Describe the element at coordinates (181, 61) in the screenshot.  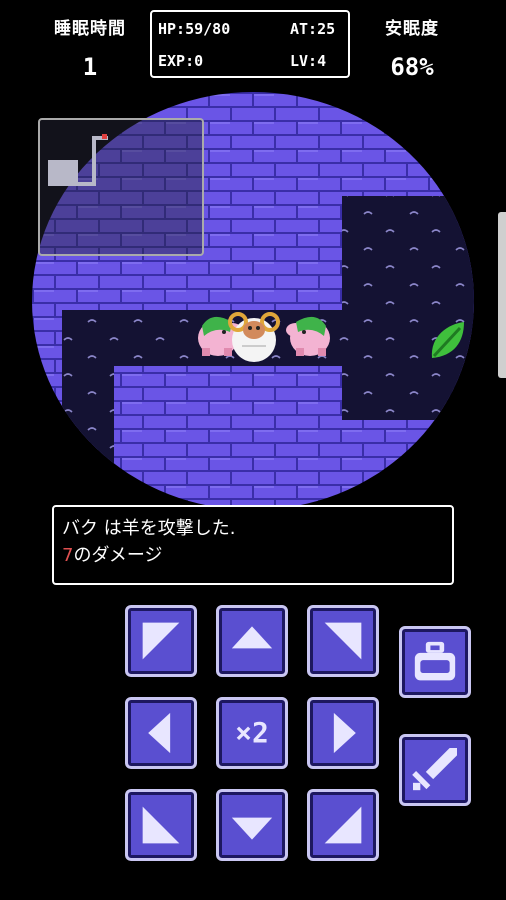
I see `exp-stat: EXP:0` at that location.